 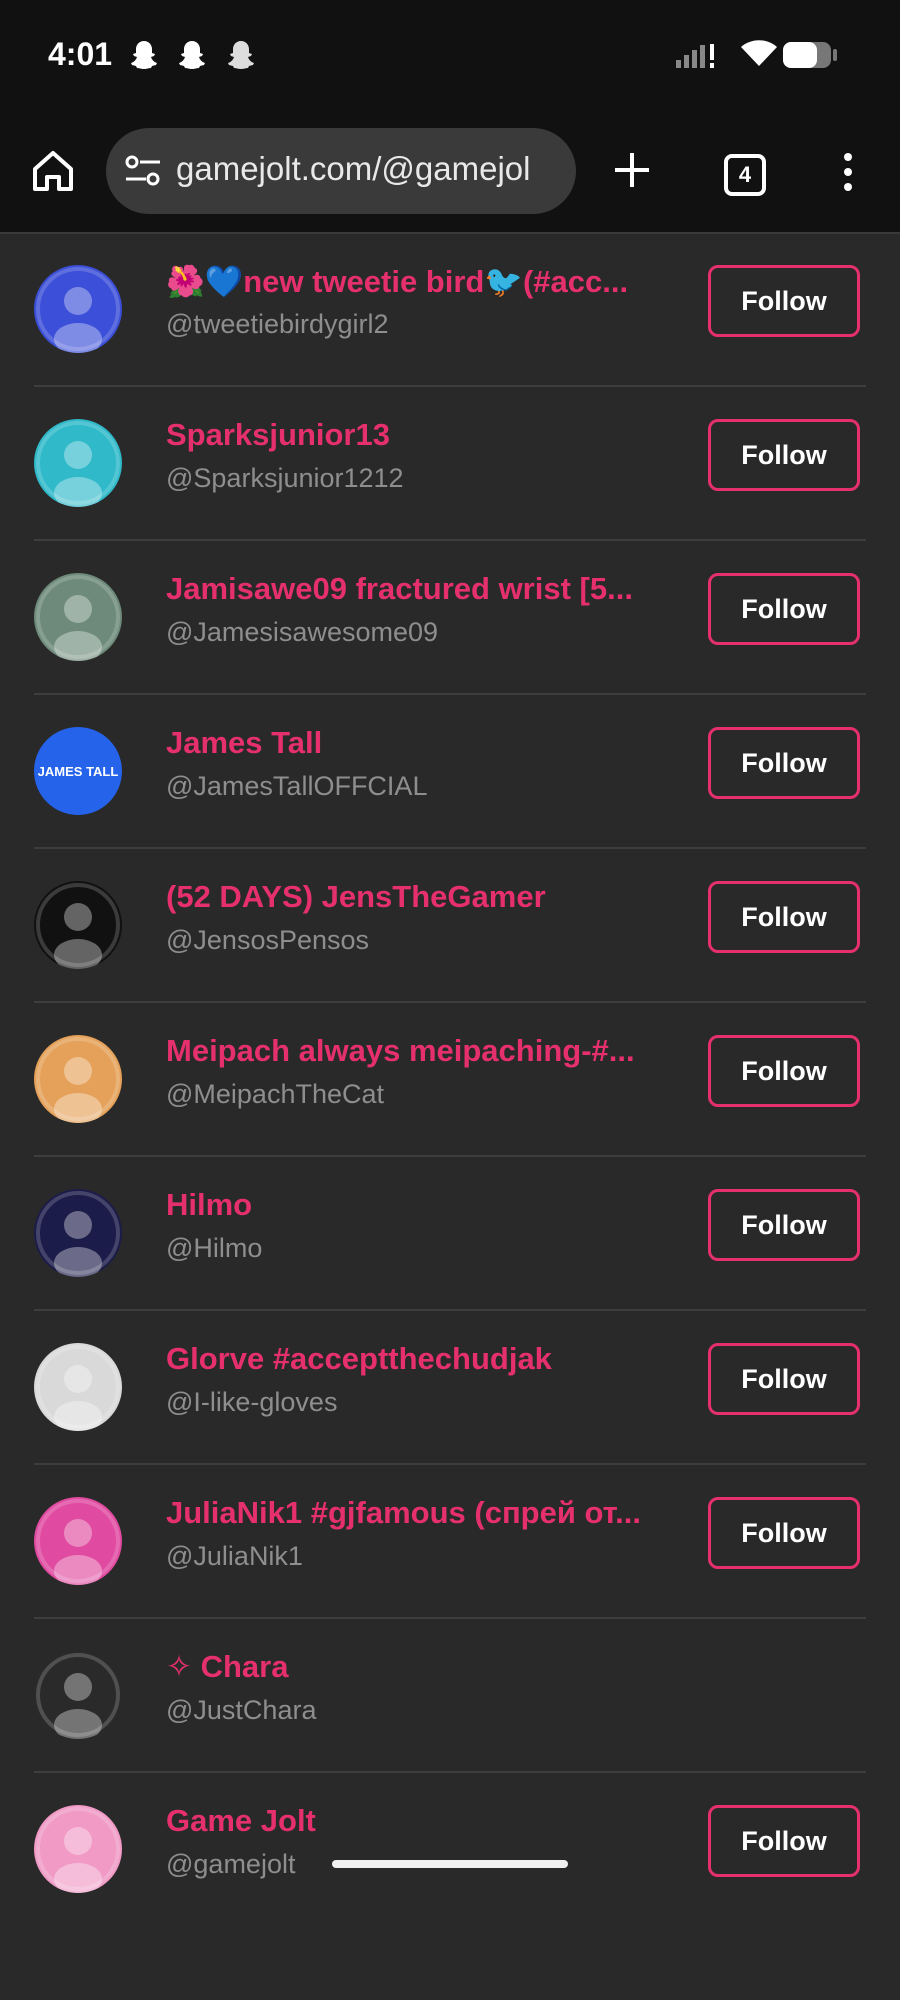 I want to click on browser-toolbar: gamejolt.com/@gamejol 4, so click(x=450, y=172).